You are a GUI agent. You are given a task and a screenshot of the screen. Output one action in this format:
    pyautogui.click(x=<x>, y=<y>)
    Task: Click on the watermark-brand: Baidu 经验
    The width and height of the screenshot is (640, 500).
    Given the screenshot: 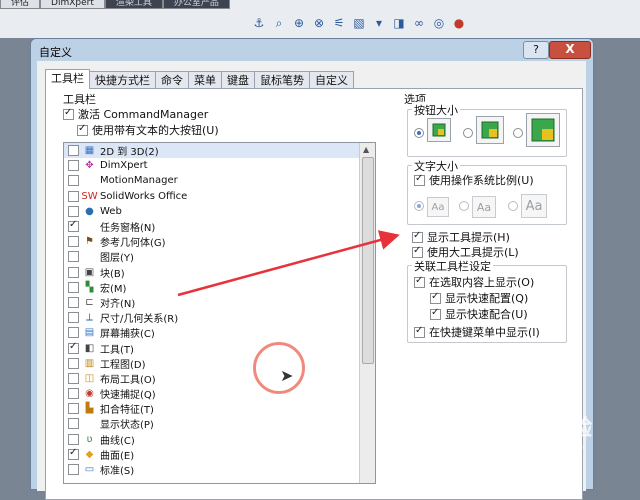 What is the action you would take?
    pyautogui.click(x=531, y=428)
    